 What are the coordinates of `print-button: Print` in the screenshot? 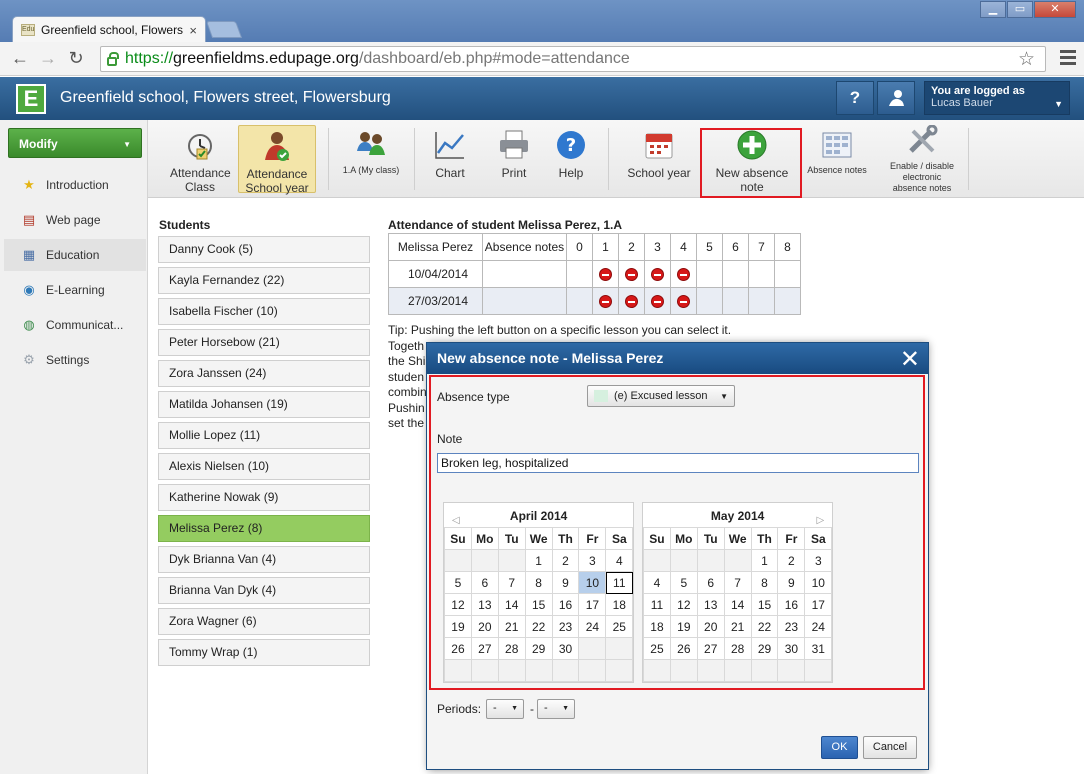 It's located at (514, 159).